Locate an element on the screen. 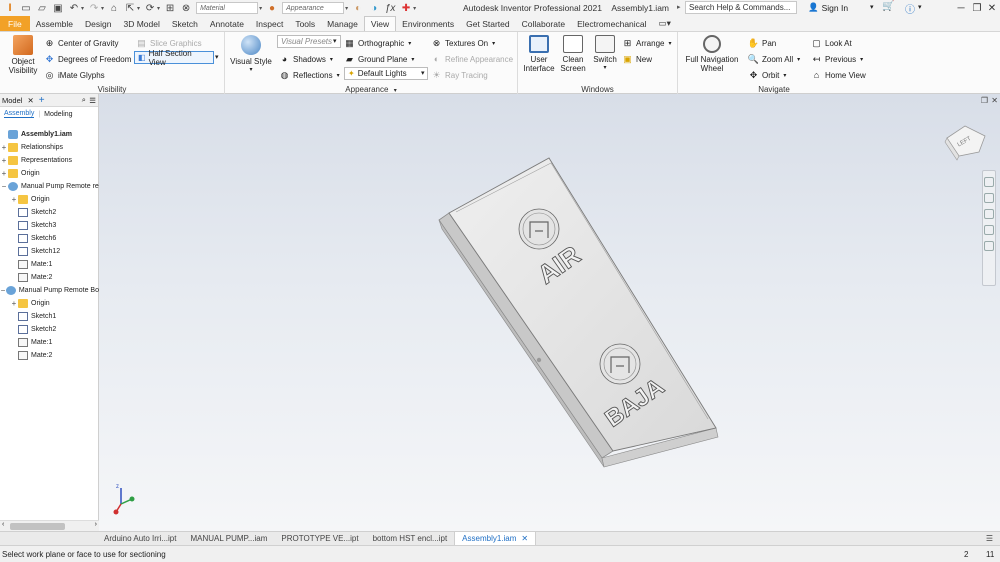 The height and width of the screenshot is (562, 1000). degrees-of-freedom-button: ✥ Degrees of Freedom is located at coordinates (88, 59).